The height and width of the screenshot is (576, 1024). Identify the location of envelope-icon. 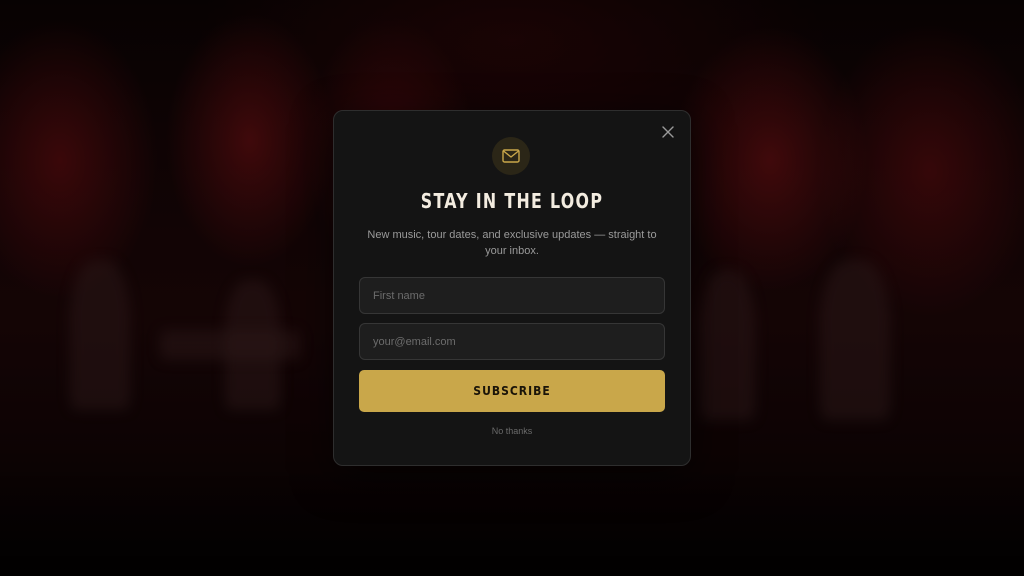
(511, 156).